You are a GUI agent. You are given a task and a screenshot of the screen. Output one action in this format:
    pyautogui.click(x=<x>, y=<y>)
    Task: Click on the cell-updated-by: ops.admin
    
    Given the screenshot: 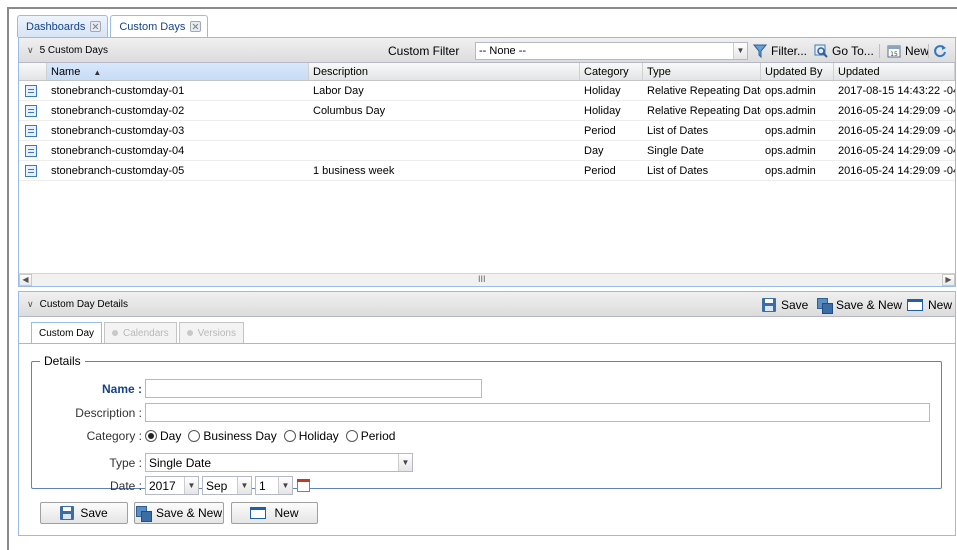 What is the action you would take?
    pyautogui.click(x=790, y=170)
    